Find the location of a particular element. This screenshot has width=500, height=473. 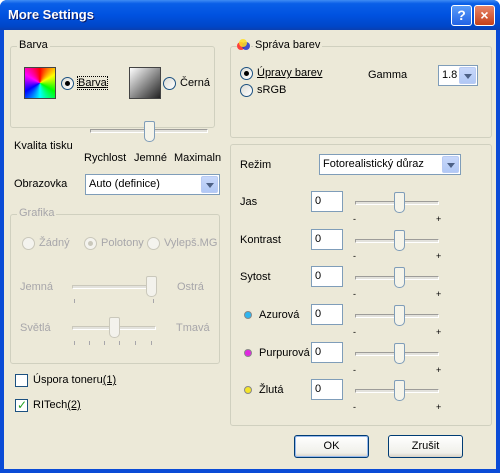

graphics-sharp-label: Ostrá is located at coordinates (190, 287).